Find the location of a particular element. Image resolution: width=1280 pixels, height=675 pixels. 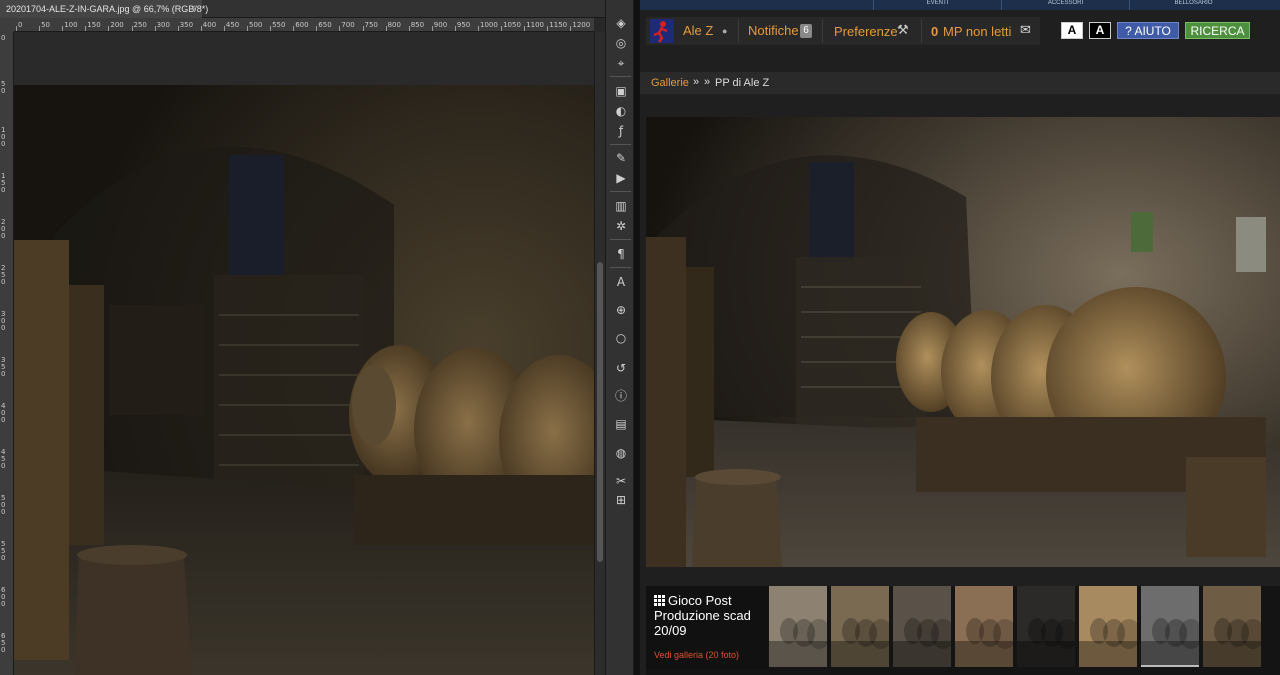

ruler-tick-label: 950 is located at coordinates (463, 25).